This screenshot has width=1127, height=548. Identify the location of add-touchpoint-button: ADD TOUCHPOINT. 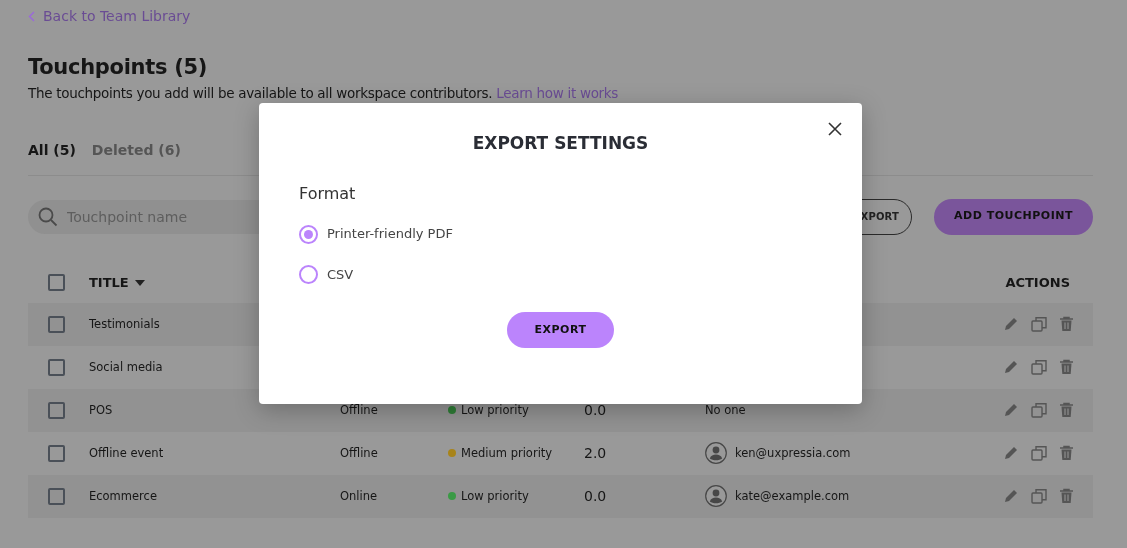
(1013, 216).